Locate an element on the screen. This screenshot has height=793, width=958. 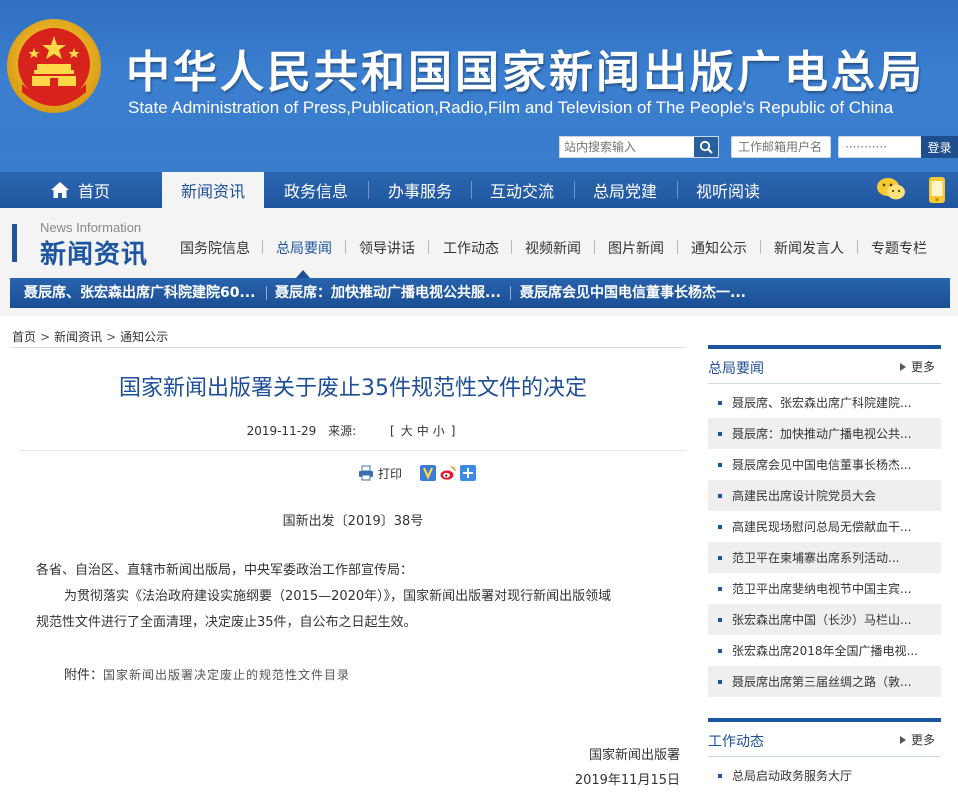
nav-news: 新闻资讯 is located at coordinates (213, 190).